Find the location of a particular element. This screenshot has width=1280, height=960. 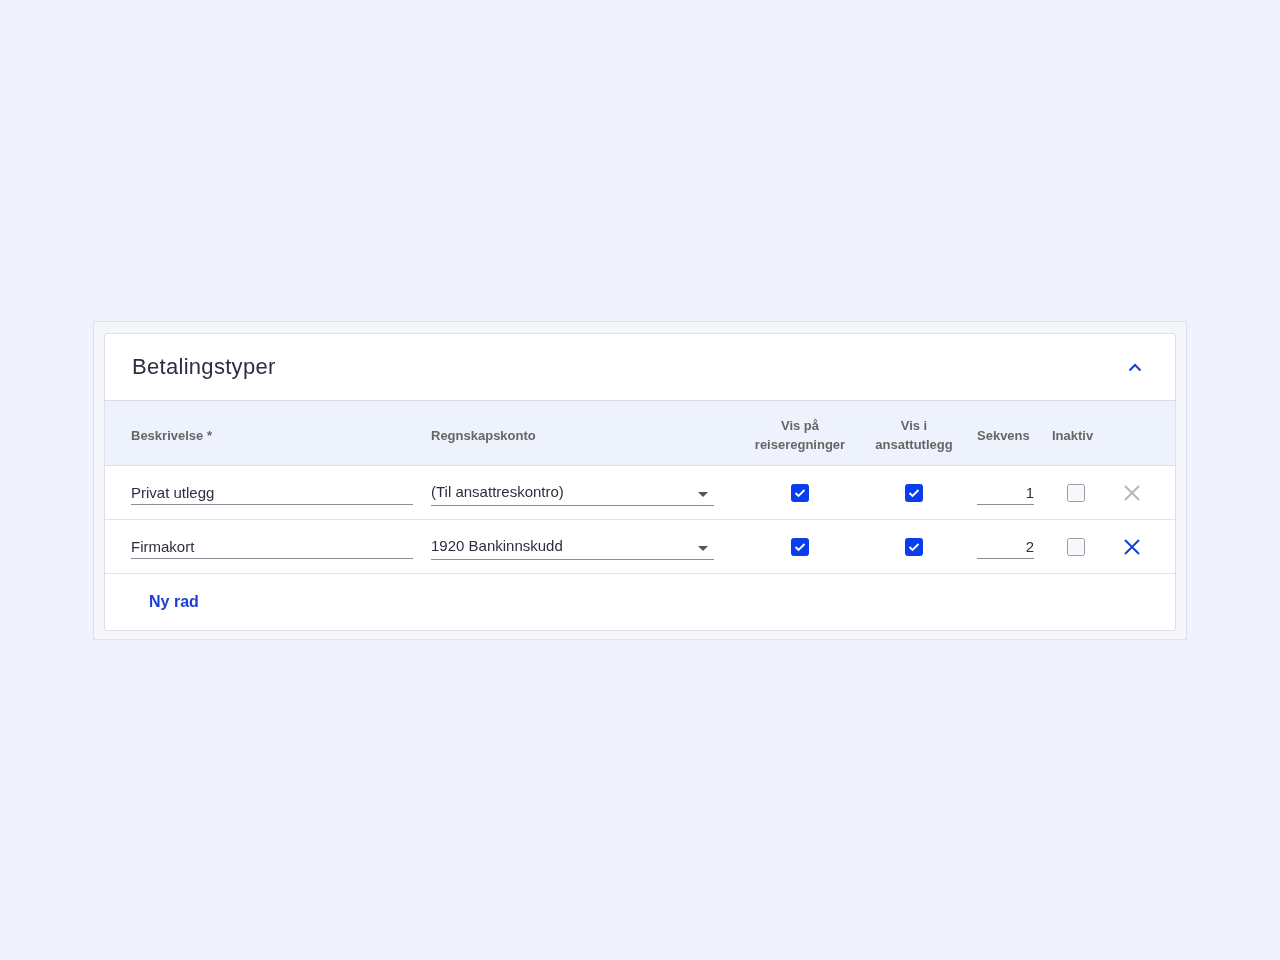

close-icon is located at coordinates (1132, 546).